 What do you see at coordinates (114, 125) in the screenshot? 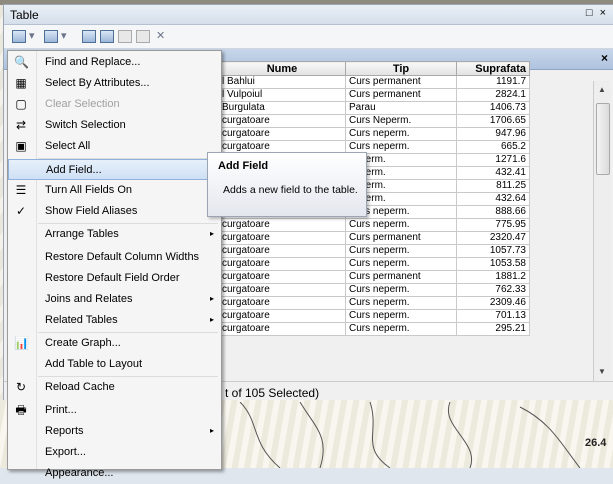
I see `menu-item-switch-selection: ⇄ Switch Selection` at bounding box center [114, 125].